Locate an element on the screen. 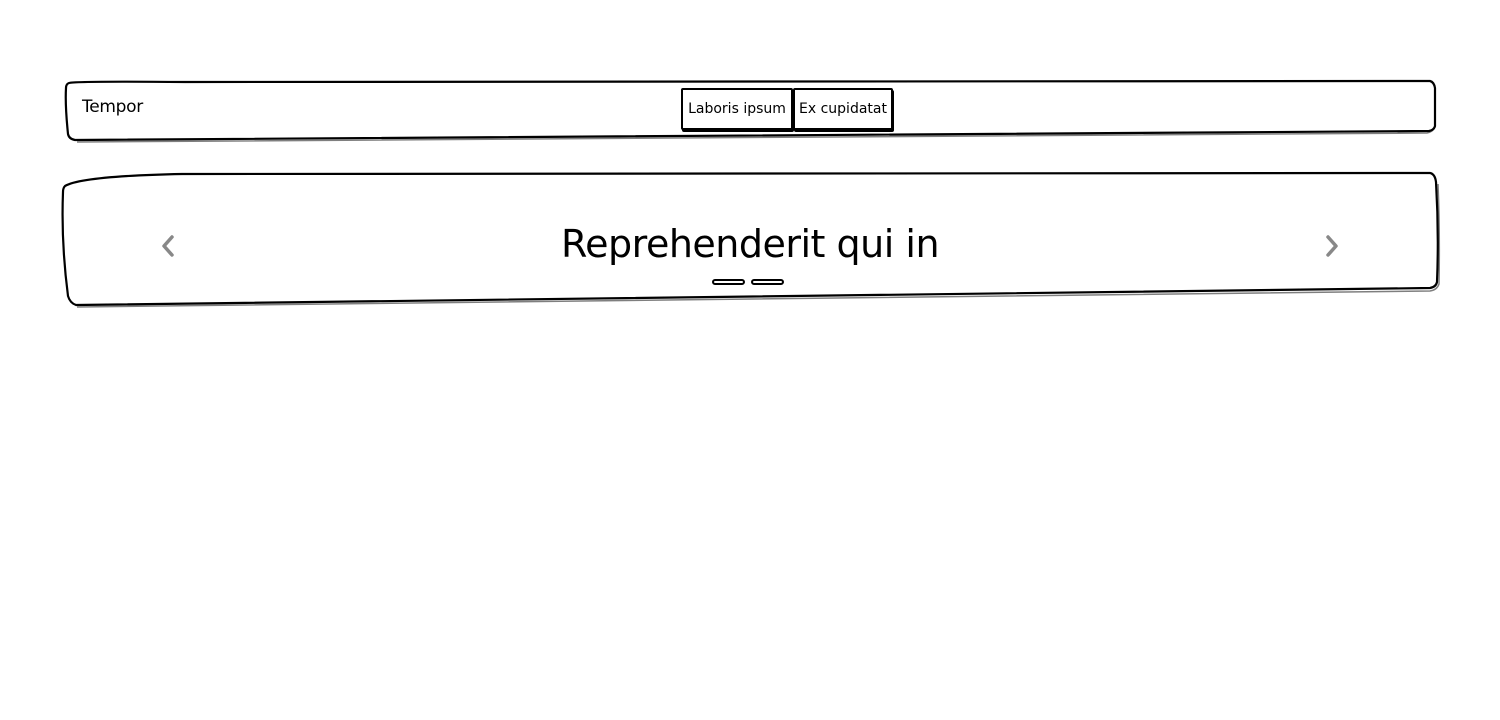 This screenshot has width=1500, height=720. carousel-next-button is located at coordinates (1332, 246).